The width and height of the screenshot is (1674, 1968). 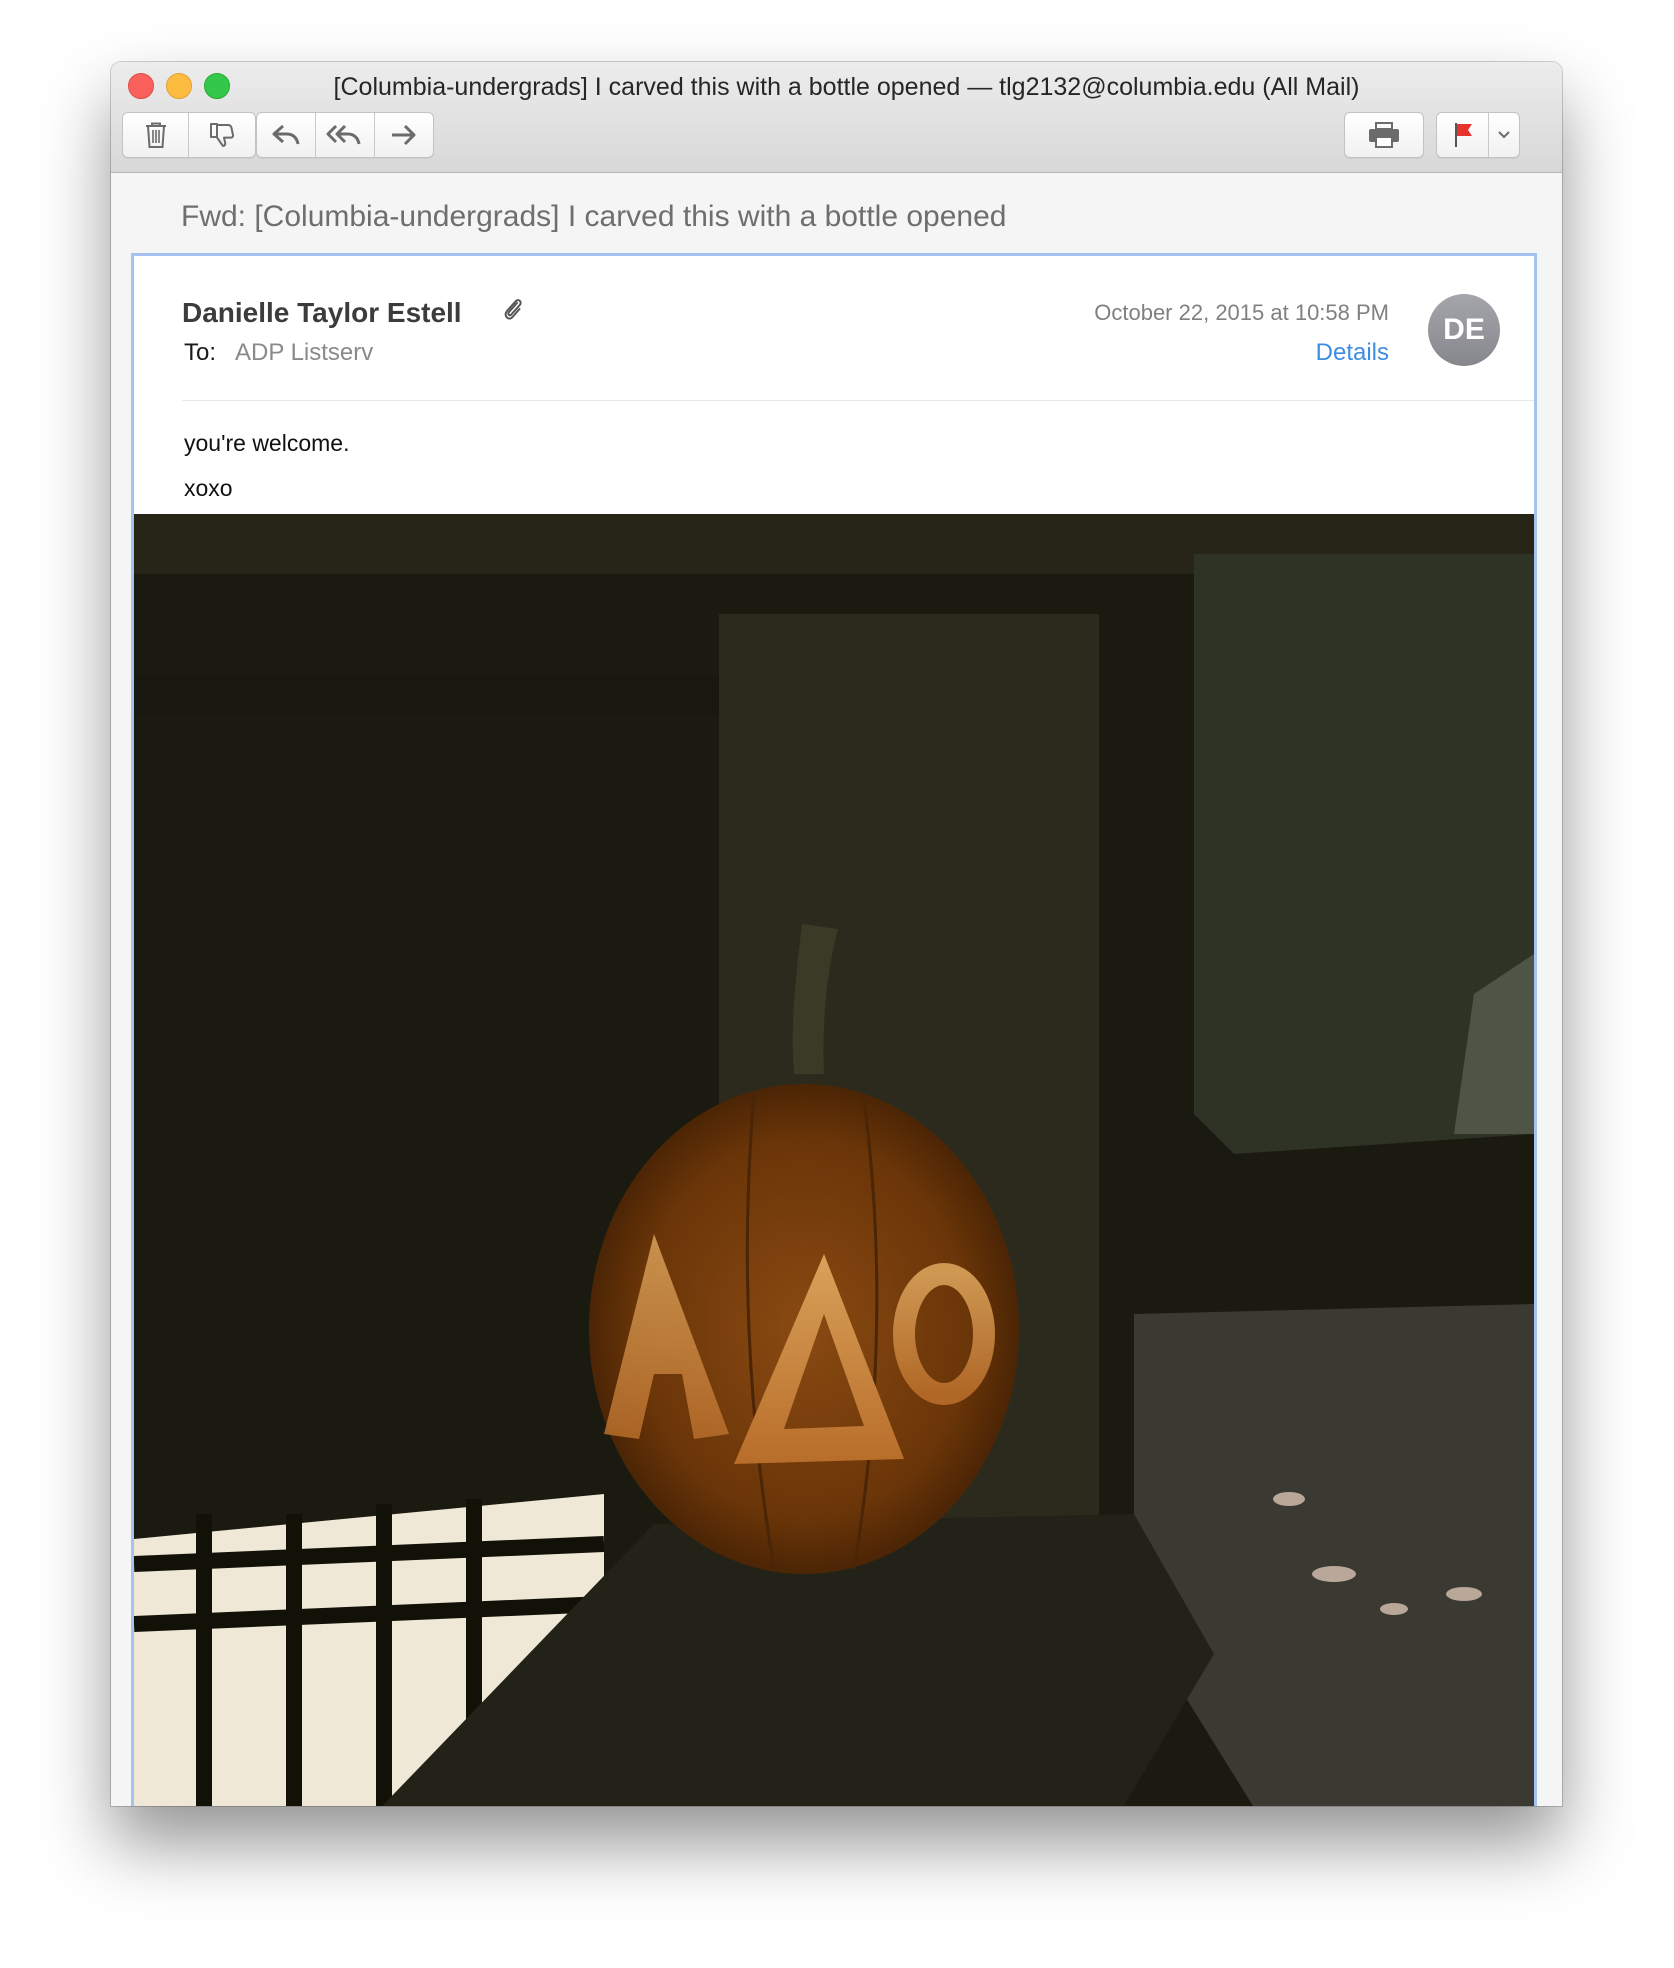 I want to click on junk-button, so click(x=222, y=135).